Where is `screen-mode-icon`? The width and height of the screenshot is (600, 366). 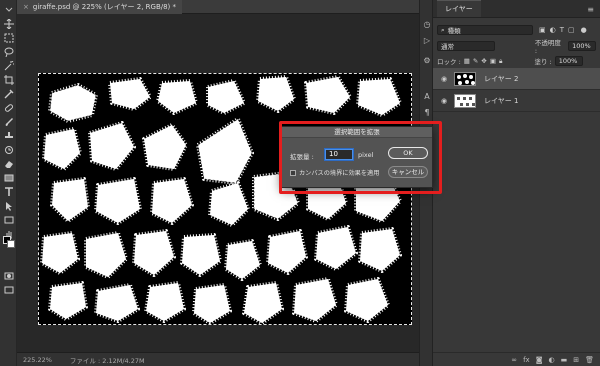 screen-mode-icon is located at coordinates (8, 289).